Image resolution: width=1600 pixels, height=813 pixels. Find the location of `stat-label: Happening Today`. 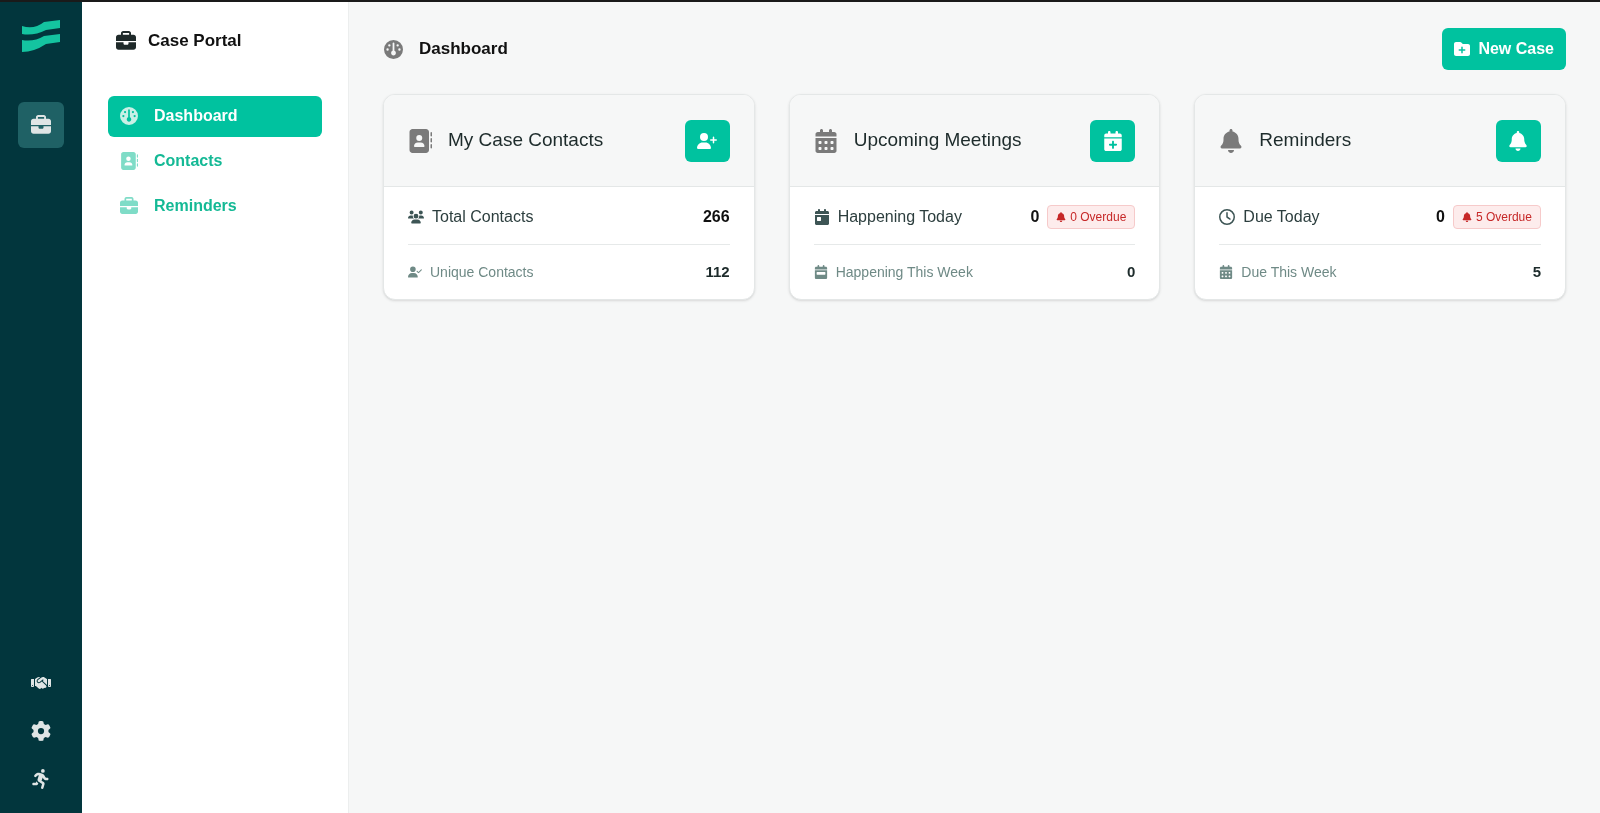

stat-label: Happening Today is located at coordinates (899, 217).